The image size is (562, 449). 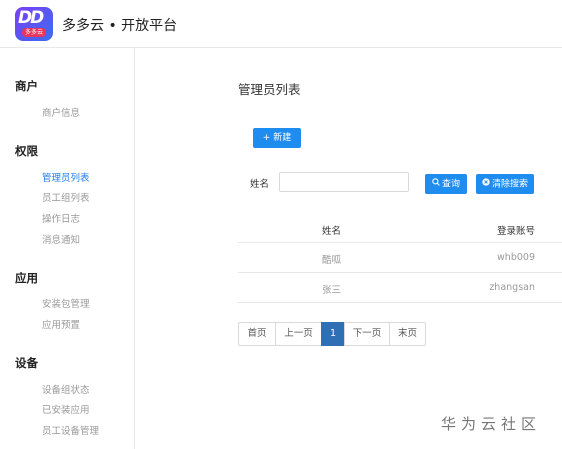 I want to click on app-title: 多多云 • 开放平台, so click(x=120, y=26).